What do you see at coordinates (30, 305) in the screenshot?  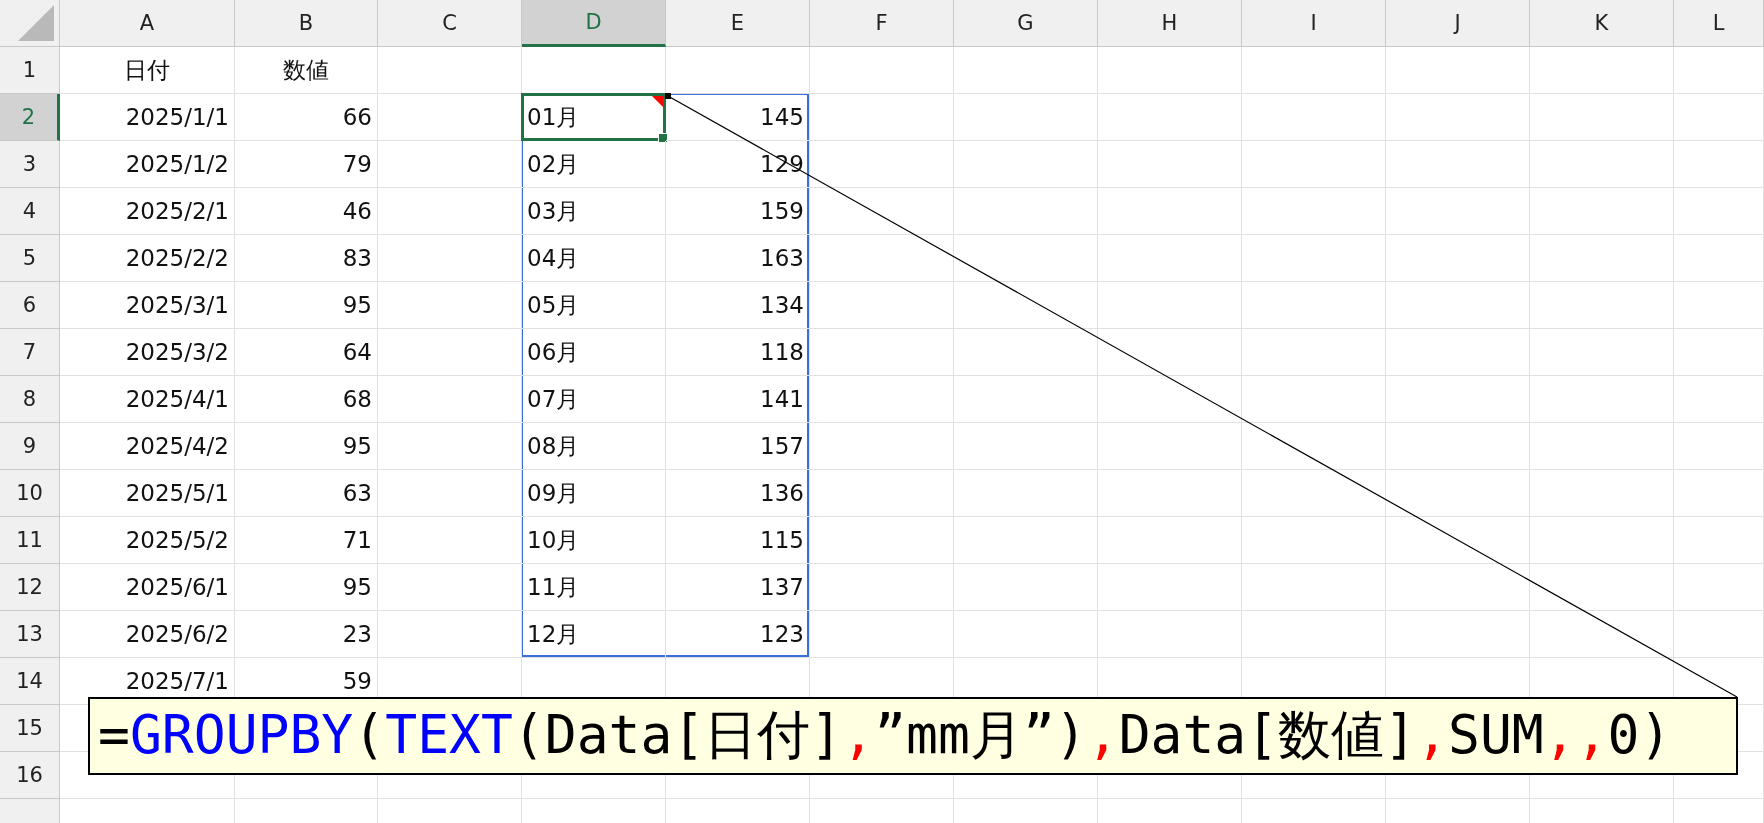 I see `row-header: 6` at bounding box center [30, 305].